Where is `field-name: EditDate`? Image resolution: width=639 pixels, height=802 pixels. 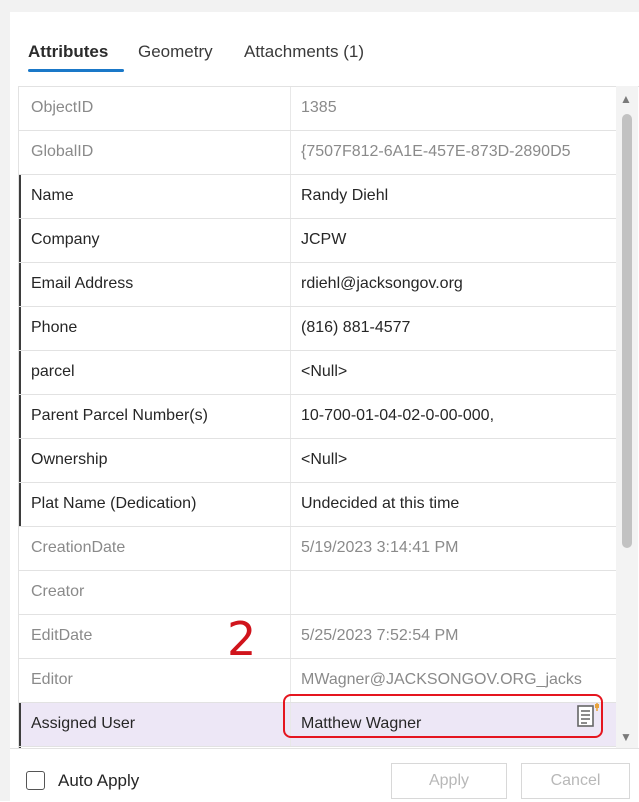 field-name: EditDate is located at coordinates (62, 635).